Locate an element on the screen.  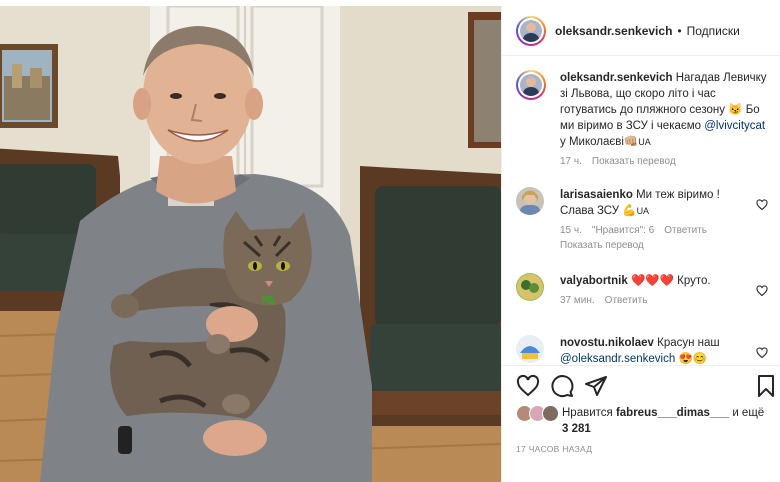
bookmark-icon is located at coordinates (766, 386).